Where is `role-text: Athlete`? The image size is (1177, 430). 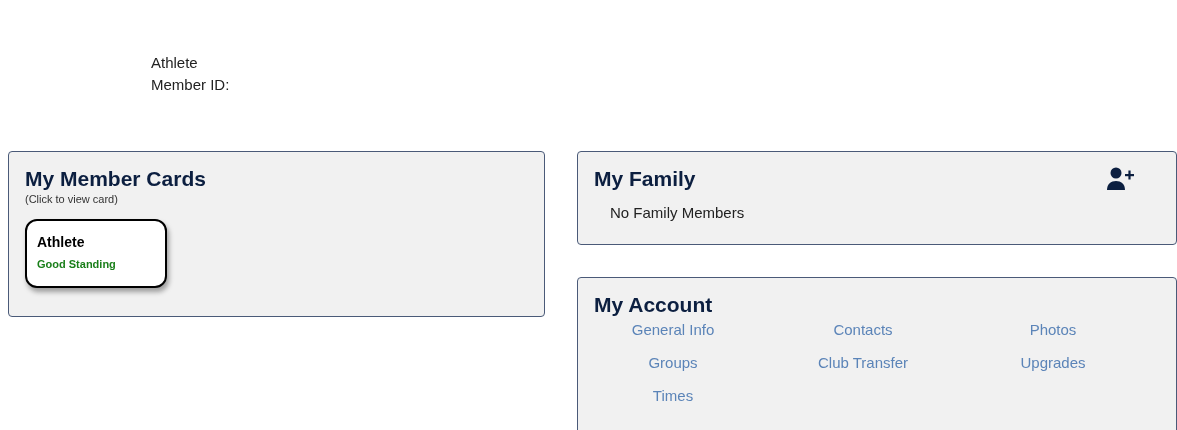 role-text: Athlete is located at coordinates (174, 63).